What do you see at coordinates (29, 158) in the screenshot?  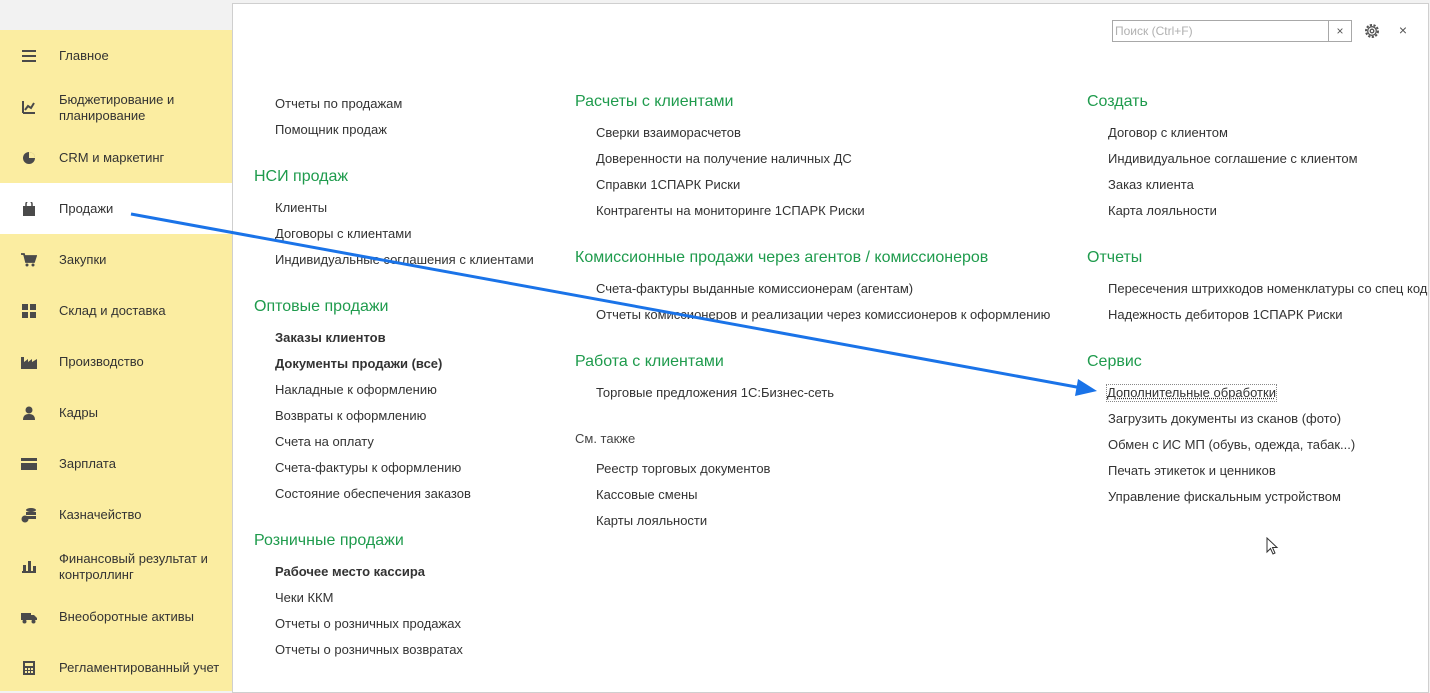 I see `pie-chart-icon` at bounding box center [29, 158].